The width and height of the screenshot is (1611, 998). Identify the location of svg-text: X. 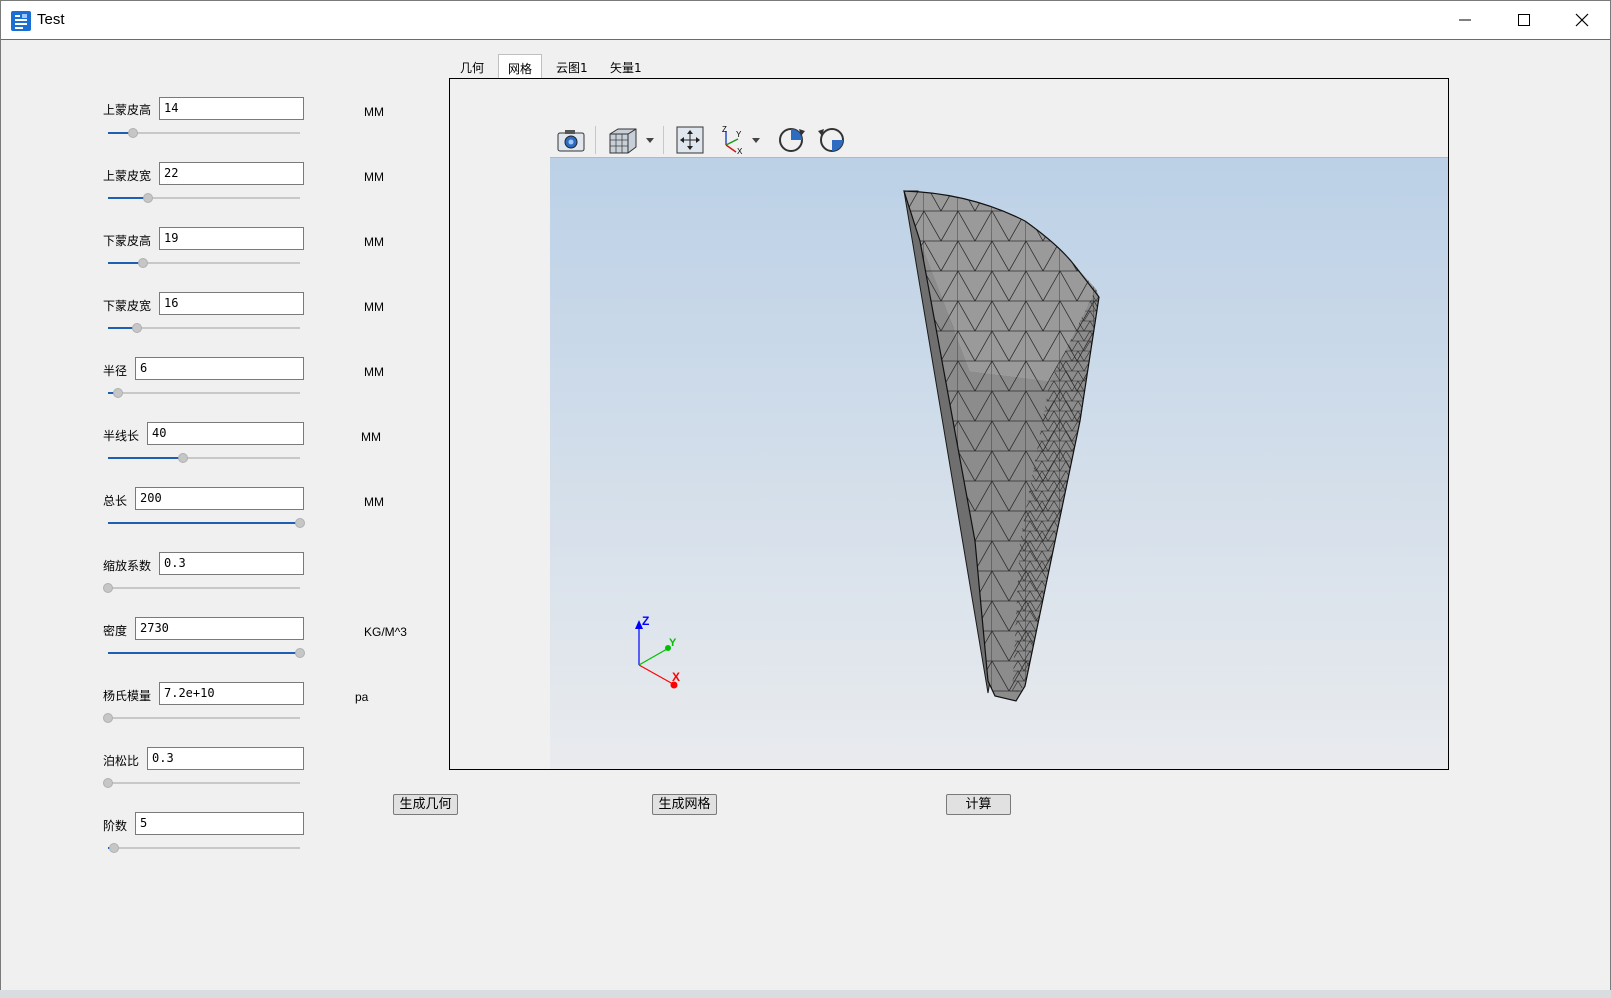
(740, 151).